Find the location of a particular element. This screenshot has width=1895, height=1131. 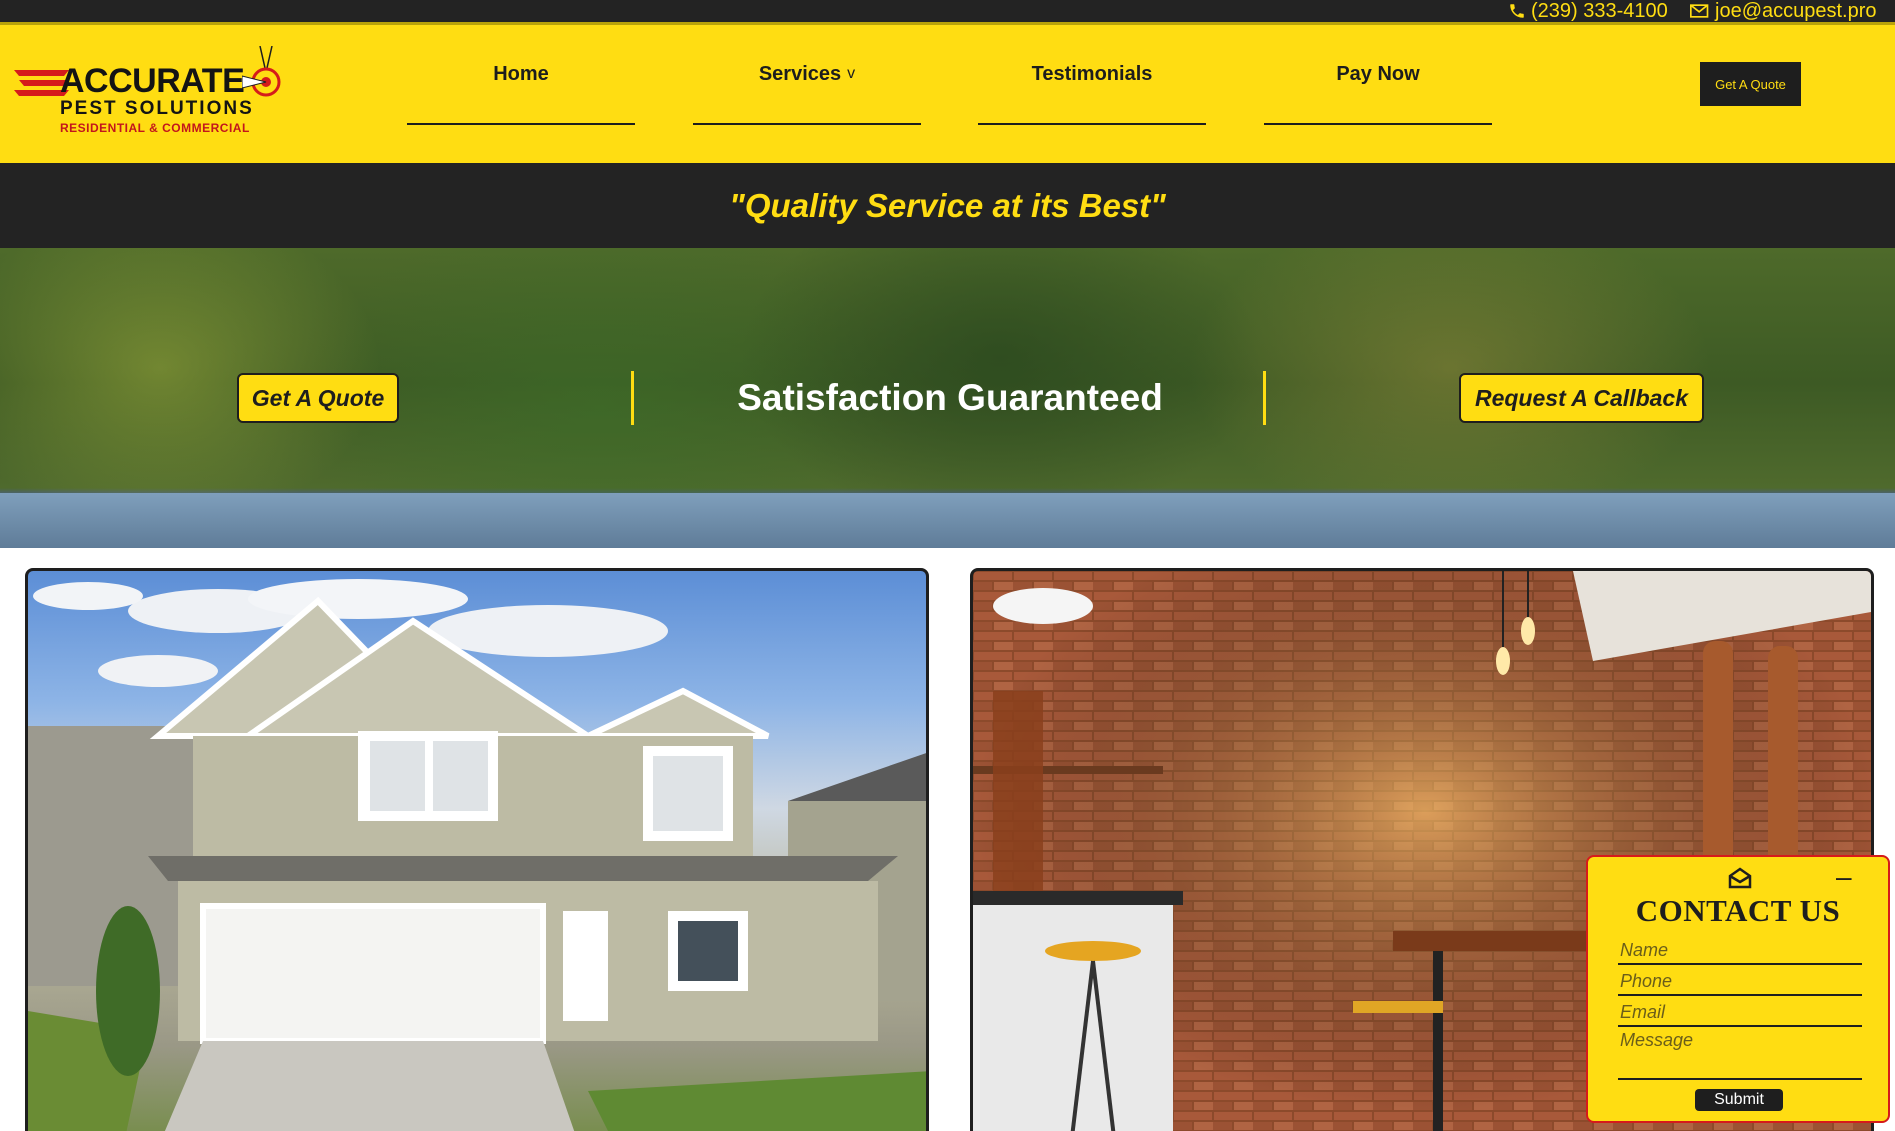

nav-pay-now-label: Pay Now is located at coordinates (1378, 73).